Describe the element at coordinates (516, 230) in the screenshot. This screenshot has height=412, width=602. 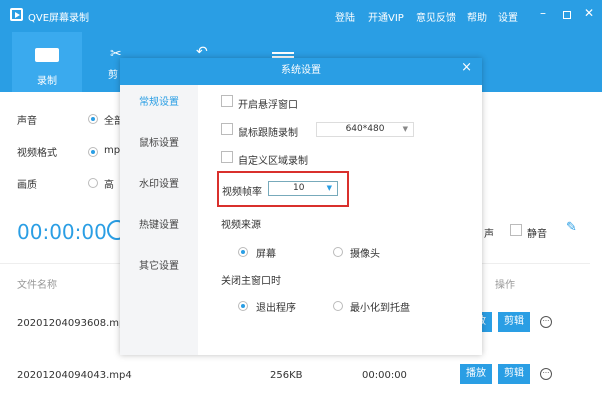
I see `mute-checkbox` at that location.